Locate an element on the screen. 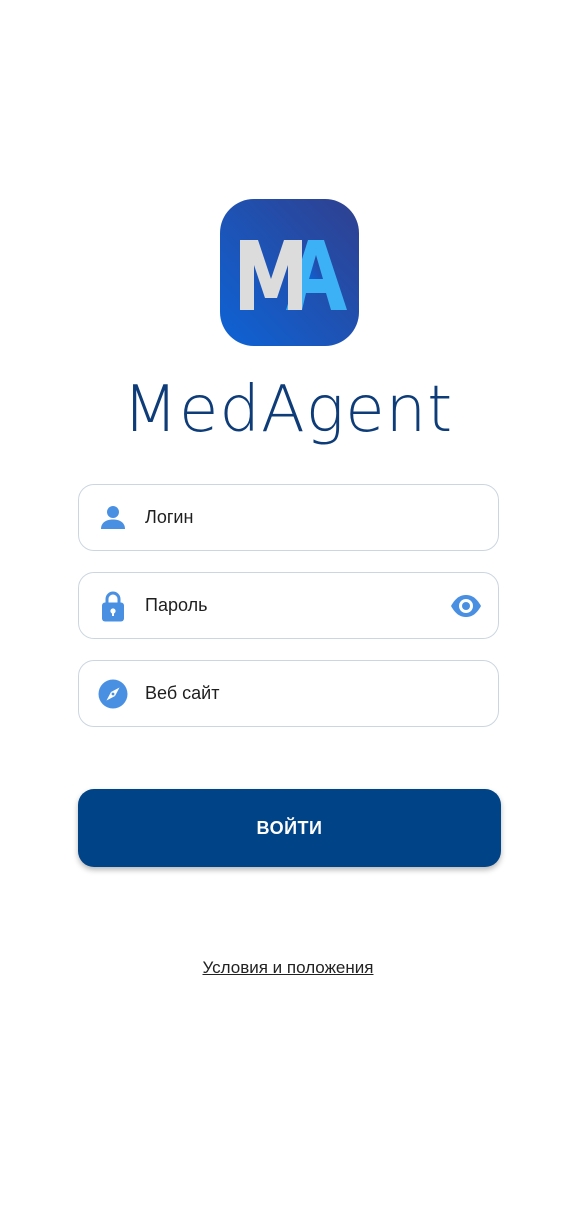  app-logo is located at coordinates (289, 272).